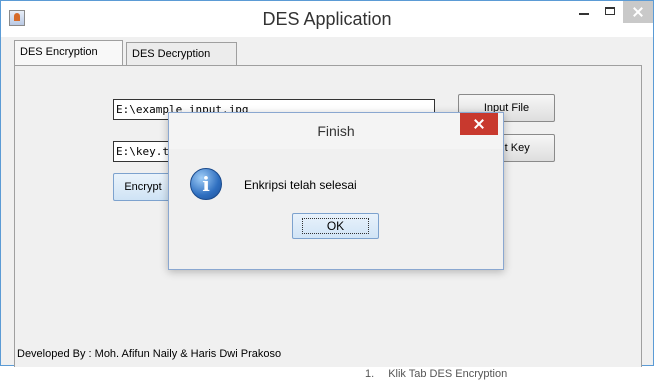 The height and width of the screenshot is (383, 656). I want to click on minimize-button, so click(584, 12).